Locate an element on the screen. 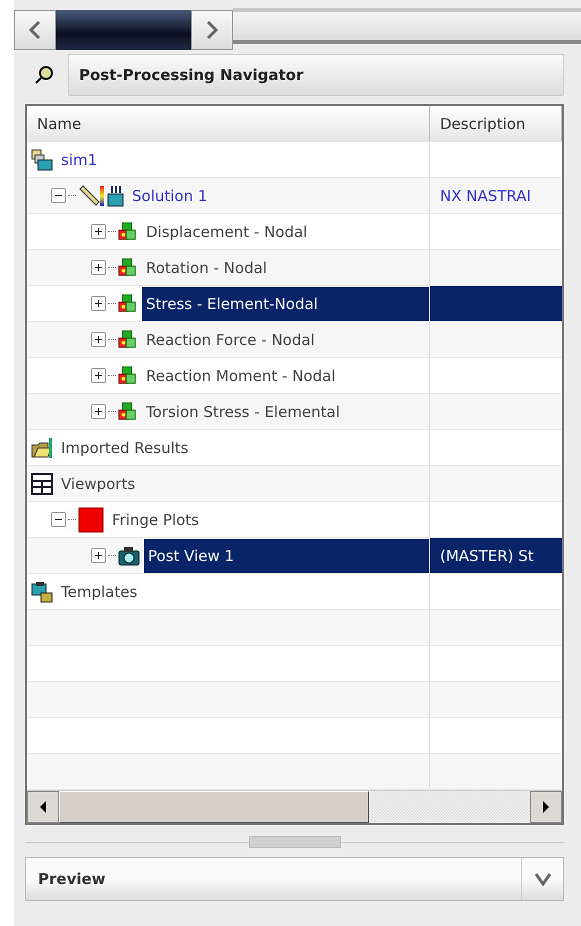  tree-item: Templates is located at coordinates (99, 591).